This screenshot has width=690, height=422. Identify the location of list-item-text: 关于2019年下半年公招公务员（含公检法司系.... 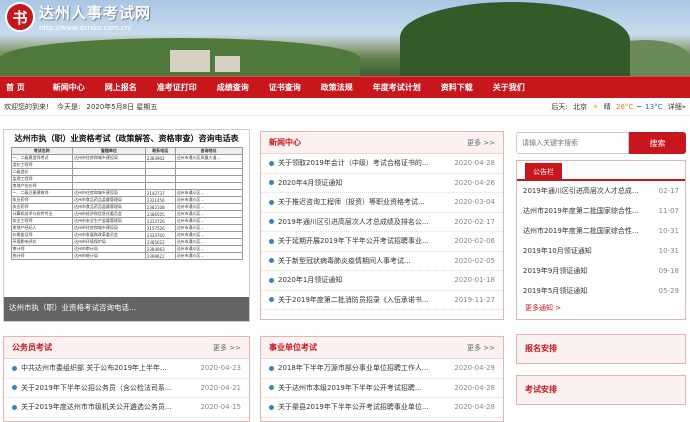
(107, 388).